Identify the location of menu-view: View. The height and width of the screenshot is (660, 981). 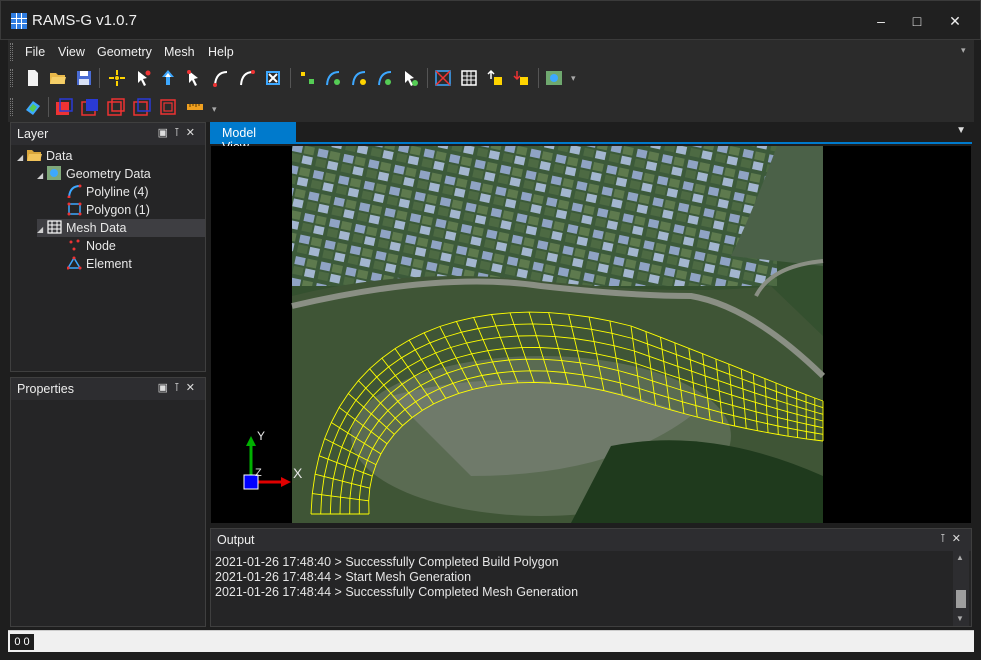
(71, 52).